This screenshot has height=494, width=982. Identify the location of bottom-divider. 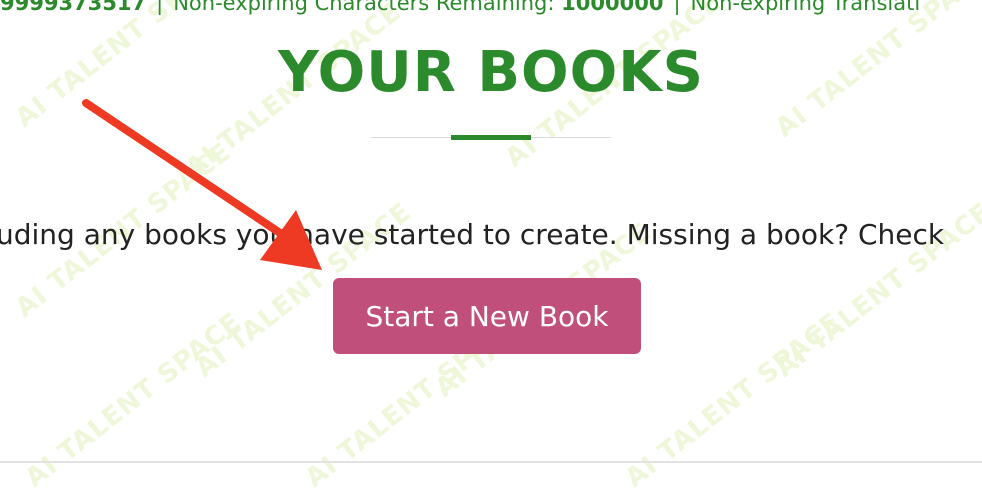
(491, 462).